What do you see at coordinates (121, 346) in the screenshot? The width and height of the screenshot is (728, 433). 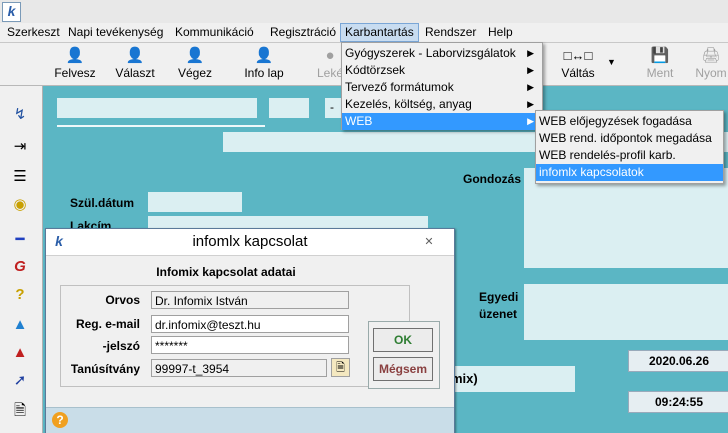 I see `jelszo-label: -jelszó` at bounding box center [121, 346].